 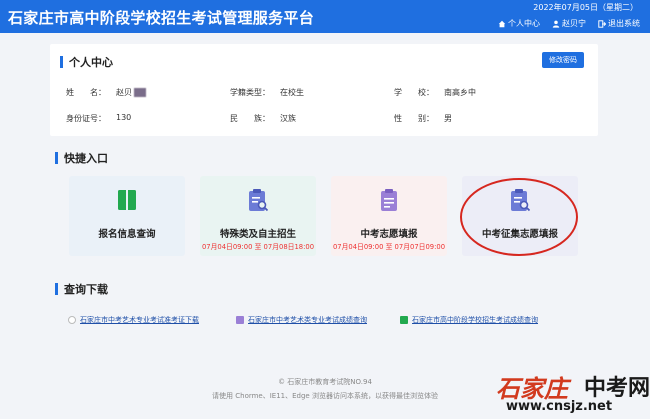 What do you see at coordinates (414, 92) in the screenshot?
I see `field-school-label: 学 校：` at bounding box center [414, 92].